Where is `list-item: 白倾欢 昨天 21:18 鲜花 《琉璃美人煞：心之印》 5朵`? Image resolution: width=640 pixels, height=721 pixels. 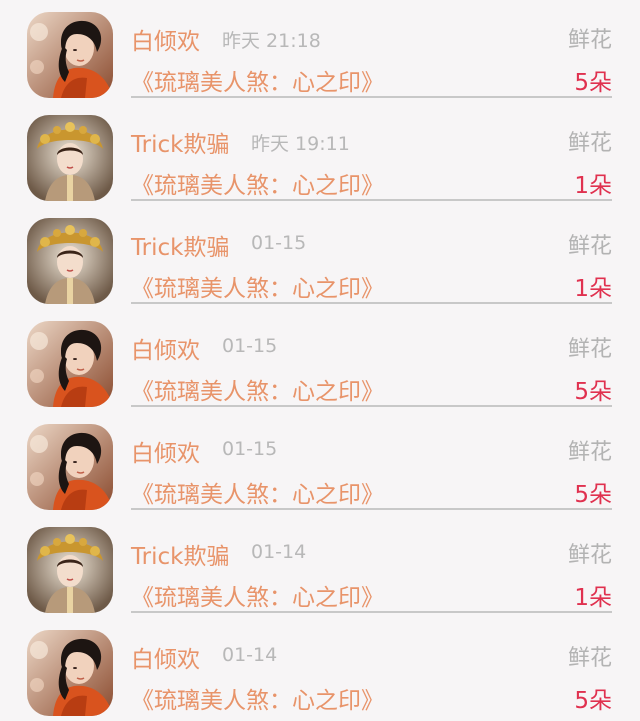
list-item: 白倾欢 昨天 21:18 鲜花 《琉璃美人煞：心之印》 5朵 is located at coordinates (320, 51).